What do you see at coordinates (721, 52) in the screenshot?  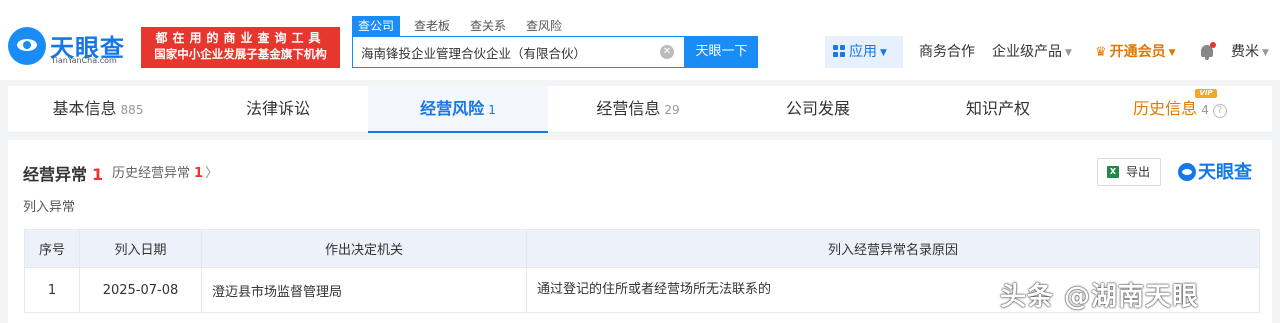 I see `search-button: 天眼一下` at bounding box center [721, 52].